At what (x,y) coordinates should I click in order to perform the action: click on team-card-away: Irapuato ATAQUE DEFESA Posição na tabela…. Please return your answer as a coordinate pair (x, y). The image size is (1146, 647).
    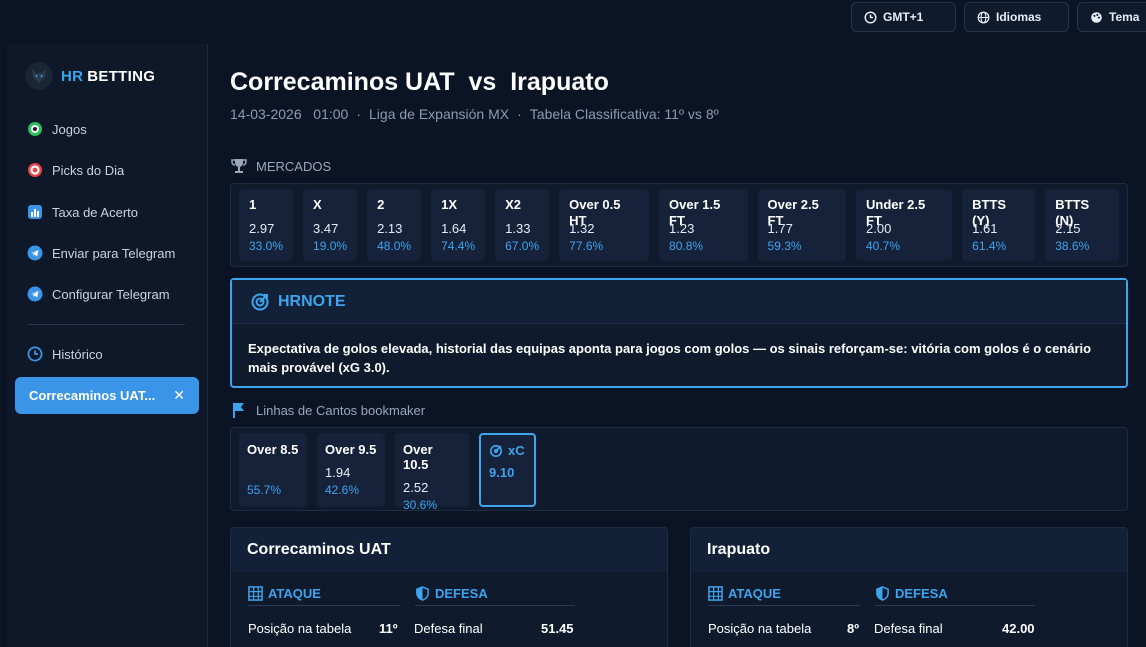
    Looking at the image, I should click on (909, 587).